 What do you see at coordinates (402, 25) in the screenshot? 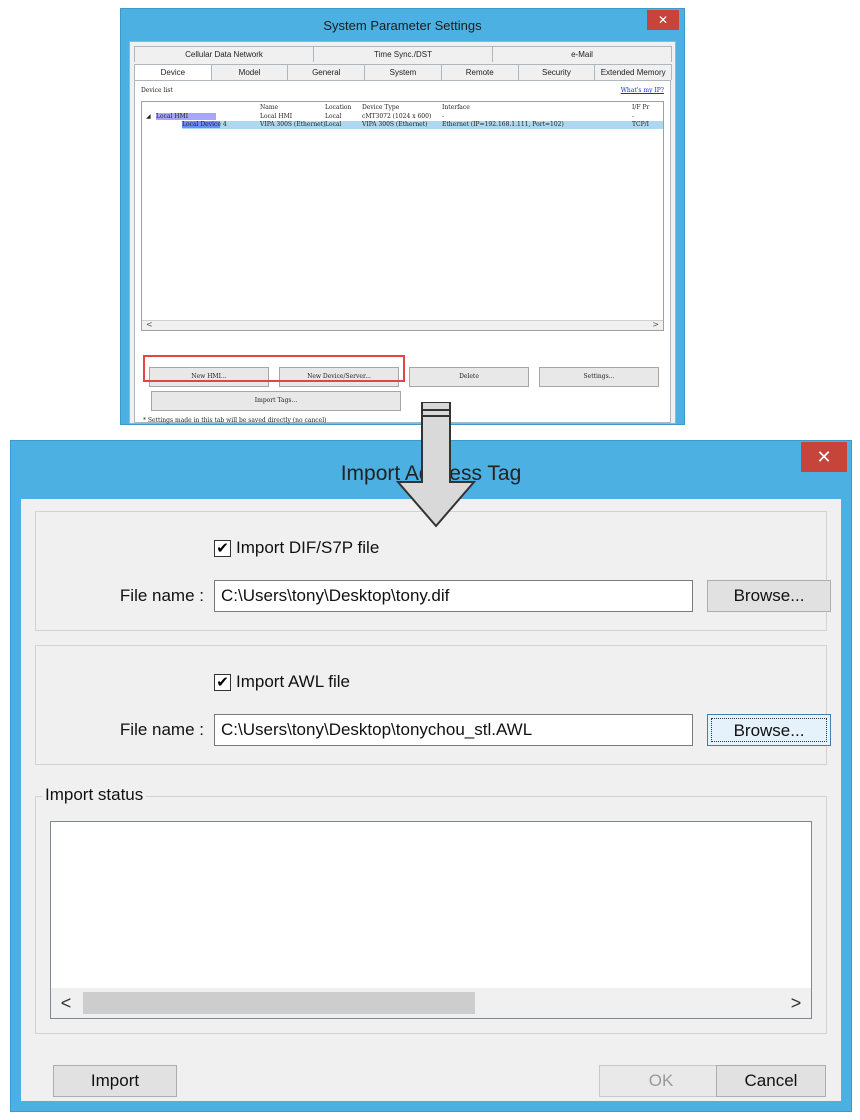
I see `settings-window-title: System Parameter Settings` at bounding box center [402, 25].